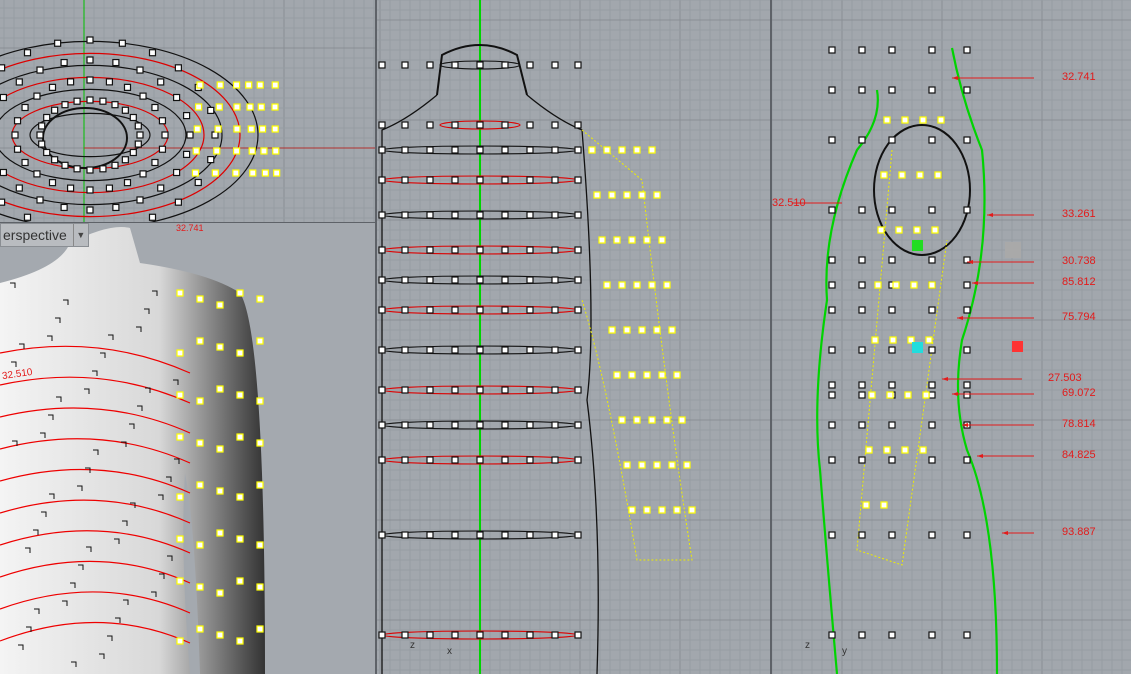 This screenshot has height=674, width=1131. What do you see at coordinates (1079, 317) in the screenshot?
I see `dimension-label: 75.794` at bounding box center [1079, 317].